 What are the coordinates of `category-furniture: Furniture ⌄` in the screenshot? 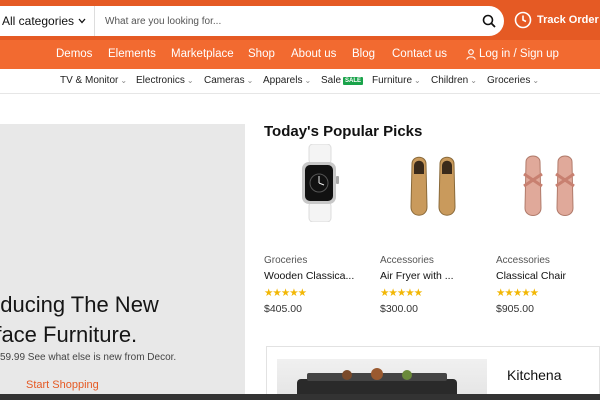 It's located at (396, 80).